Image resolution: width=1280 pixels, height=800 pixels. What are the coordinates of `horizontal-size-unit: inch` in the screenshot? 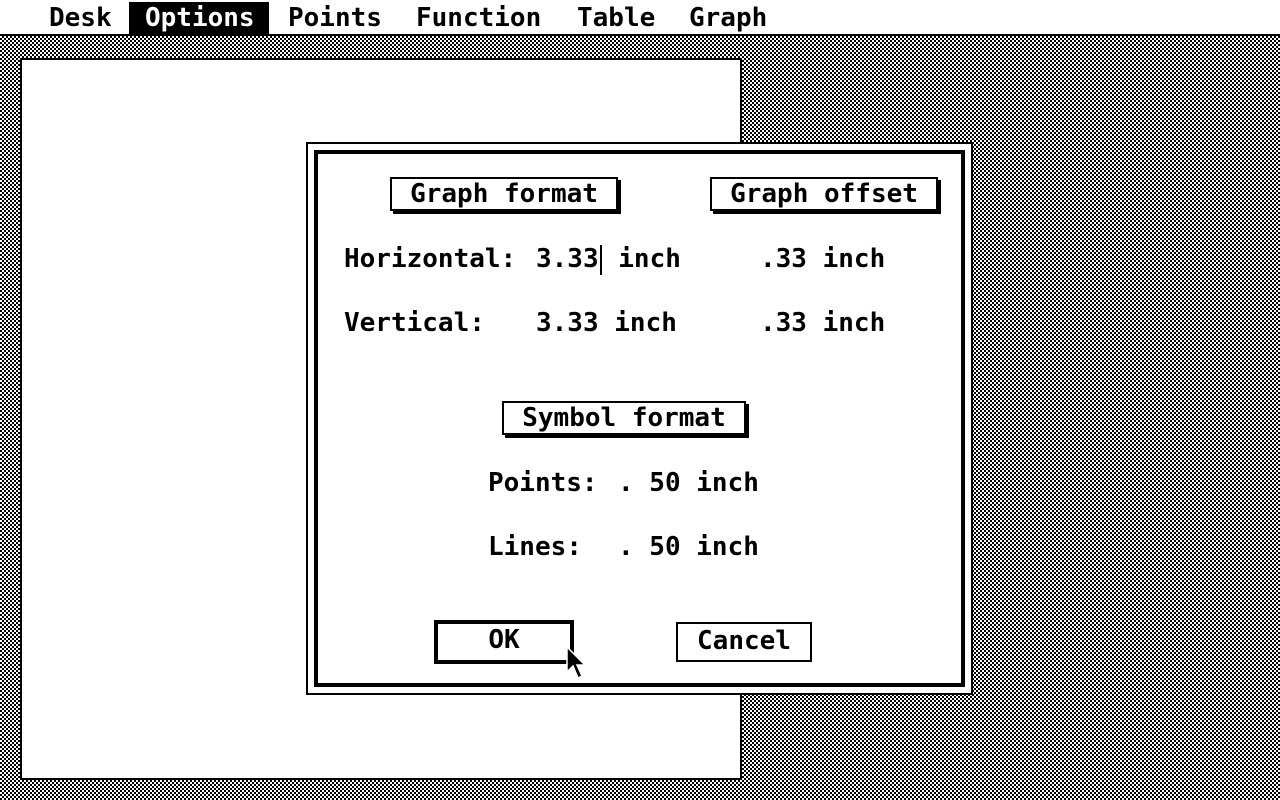 It's located at (649, 259).